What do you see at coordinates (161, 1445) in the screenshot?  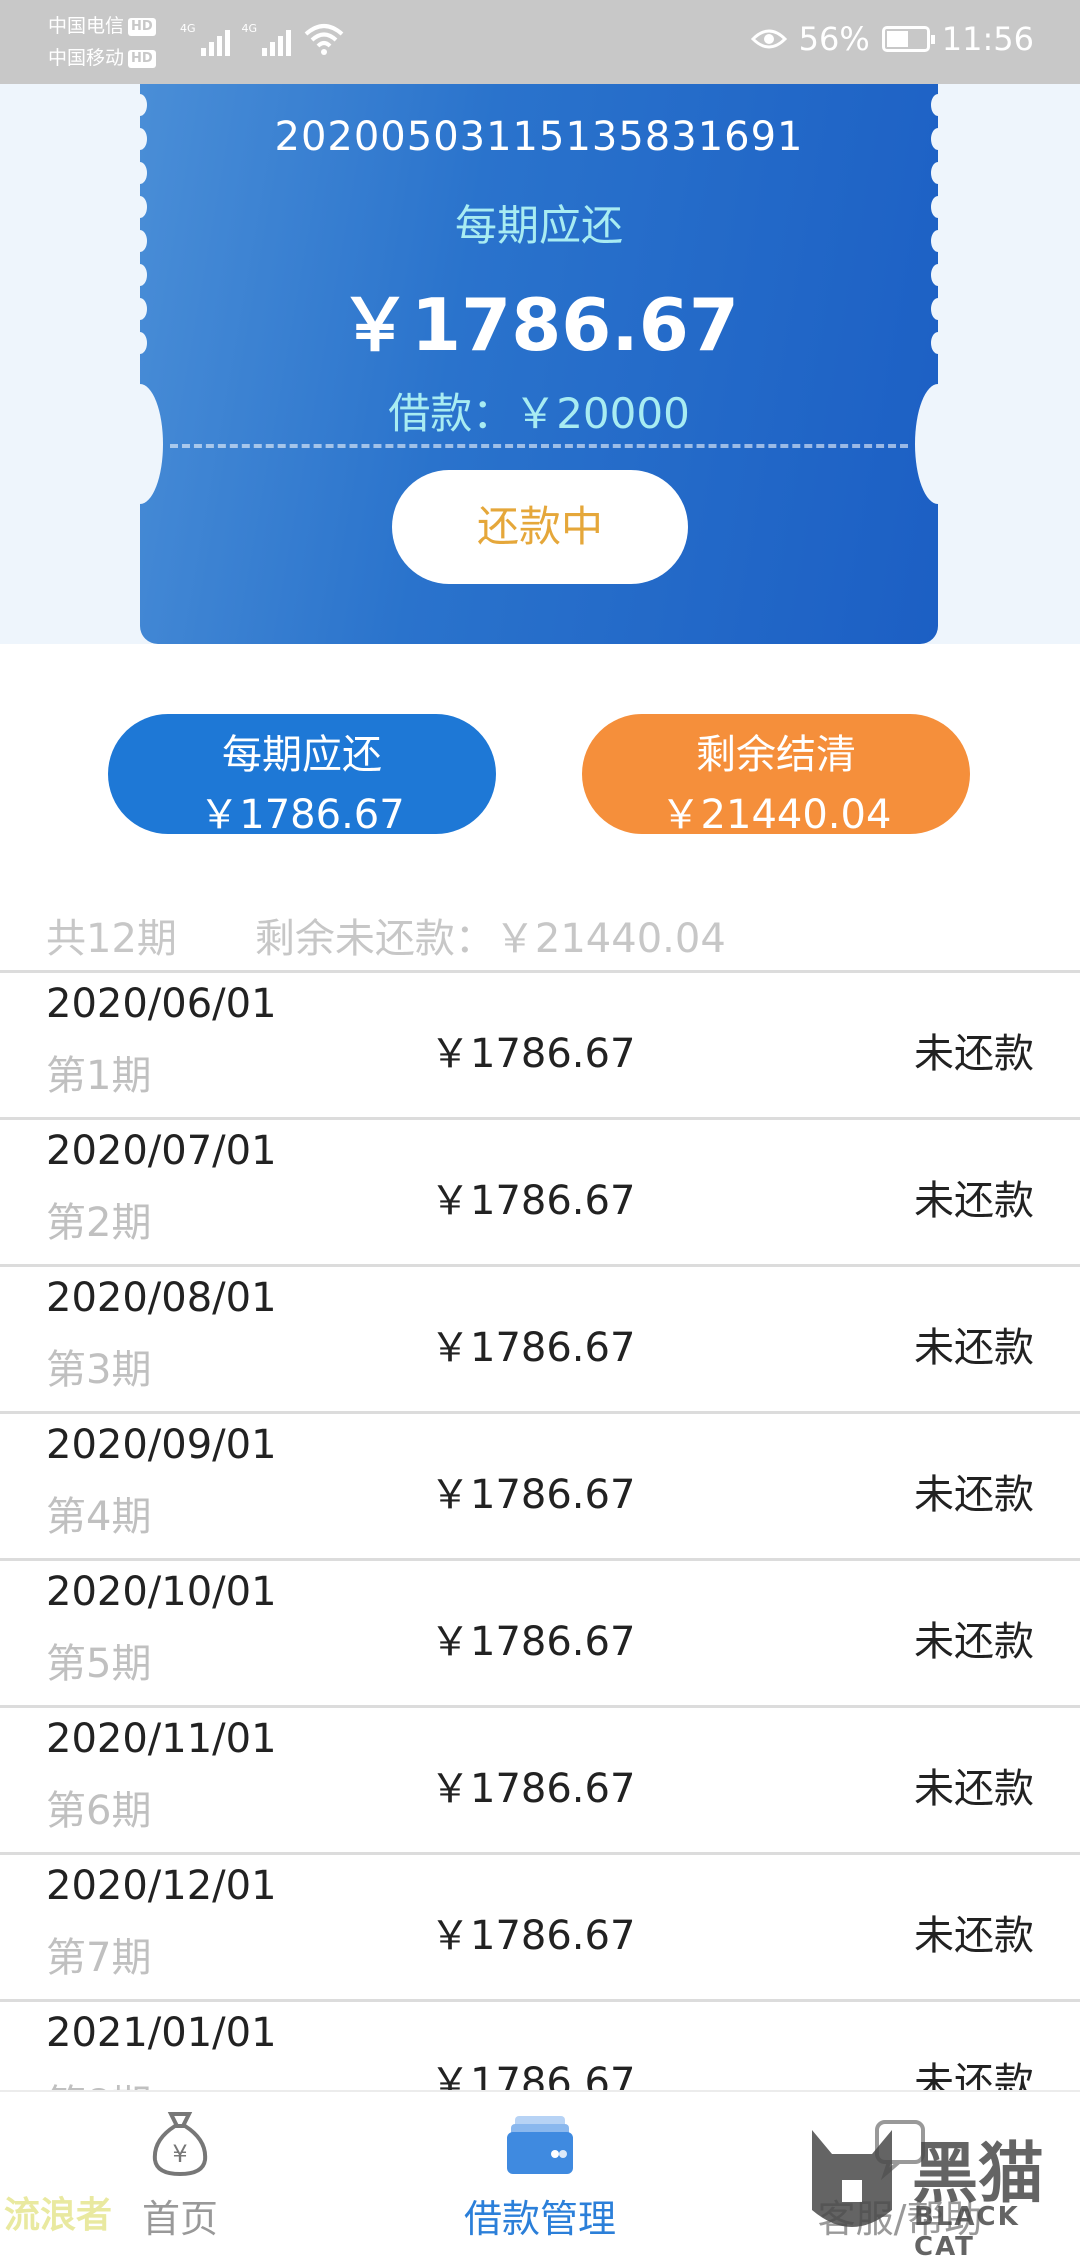 I see `due-date: 2020/09/01` at bounding box center [161, 1445].